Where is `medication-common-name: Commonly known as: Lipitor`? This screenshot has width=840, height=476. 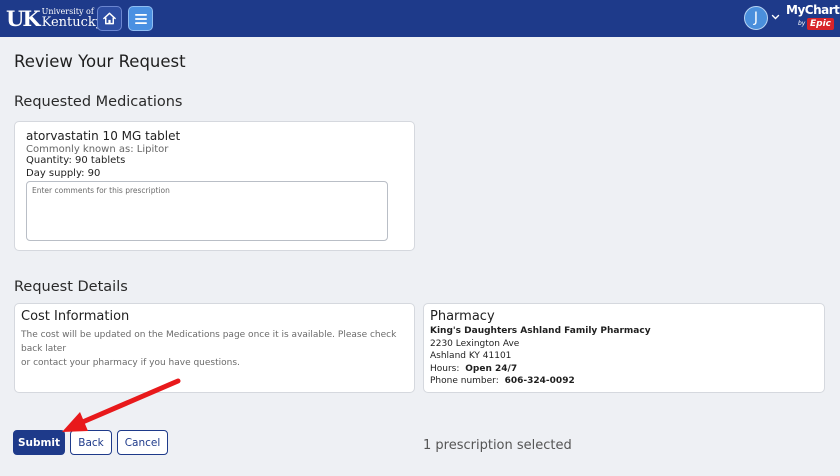
medication-common-name: Commonly known as: Lipitor is located at coordinates (97, 149).